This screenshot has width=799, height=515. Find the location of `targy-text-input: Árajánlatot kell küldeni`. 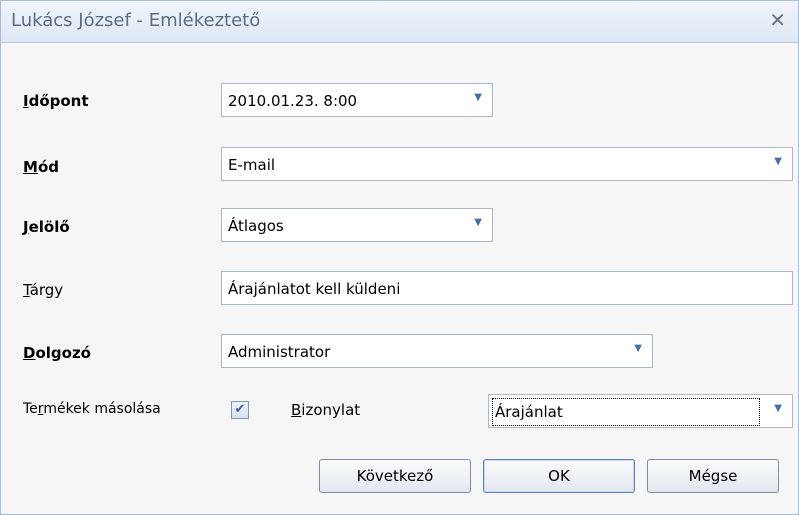

targy-text-input: Árajánlatot kell küldeni is located at coordinates (507, 288).